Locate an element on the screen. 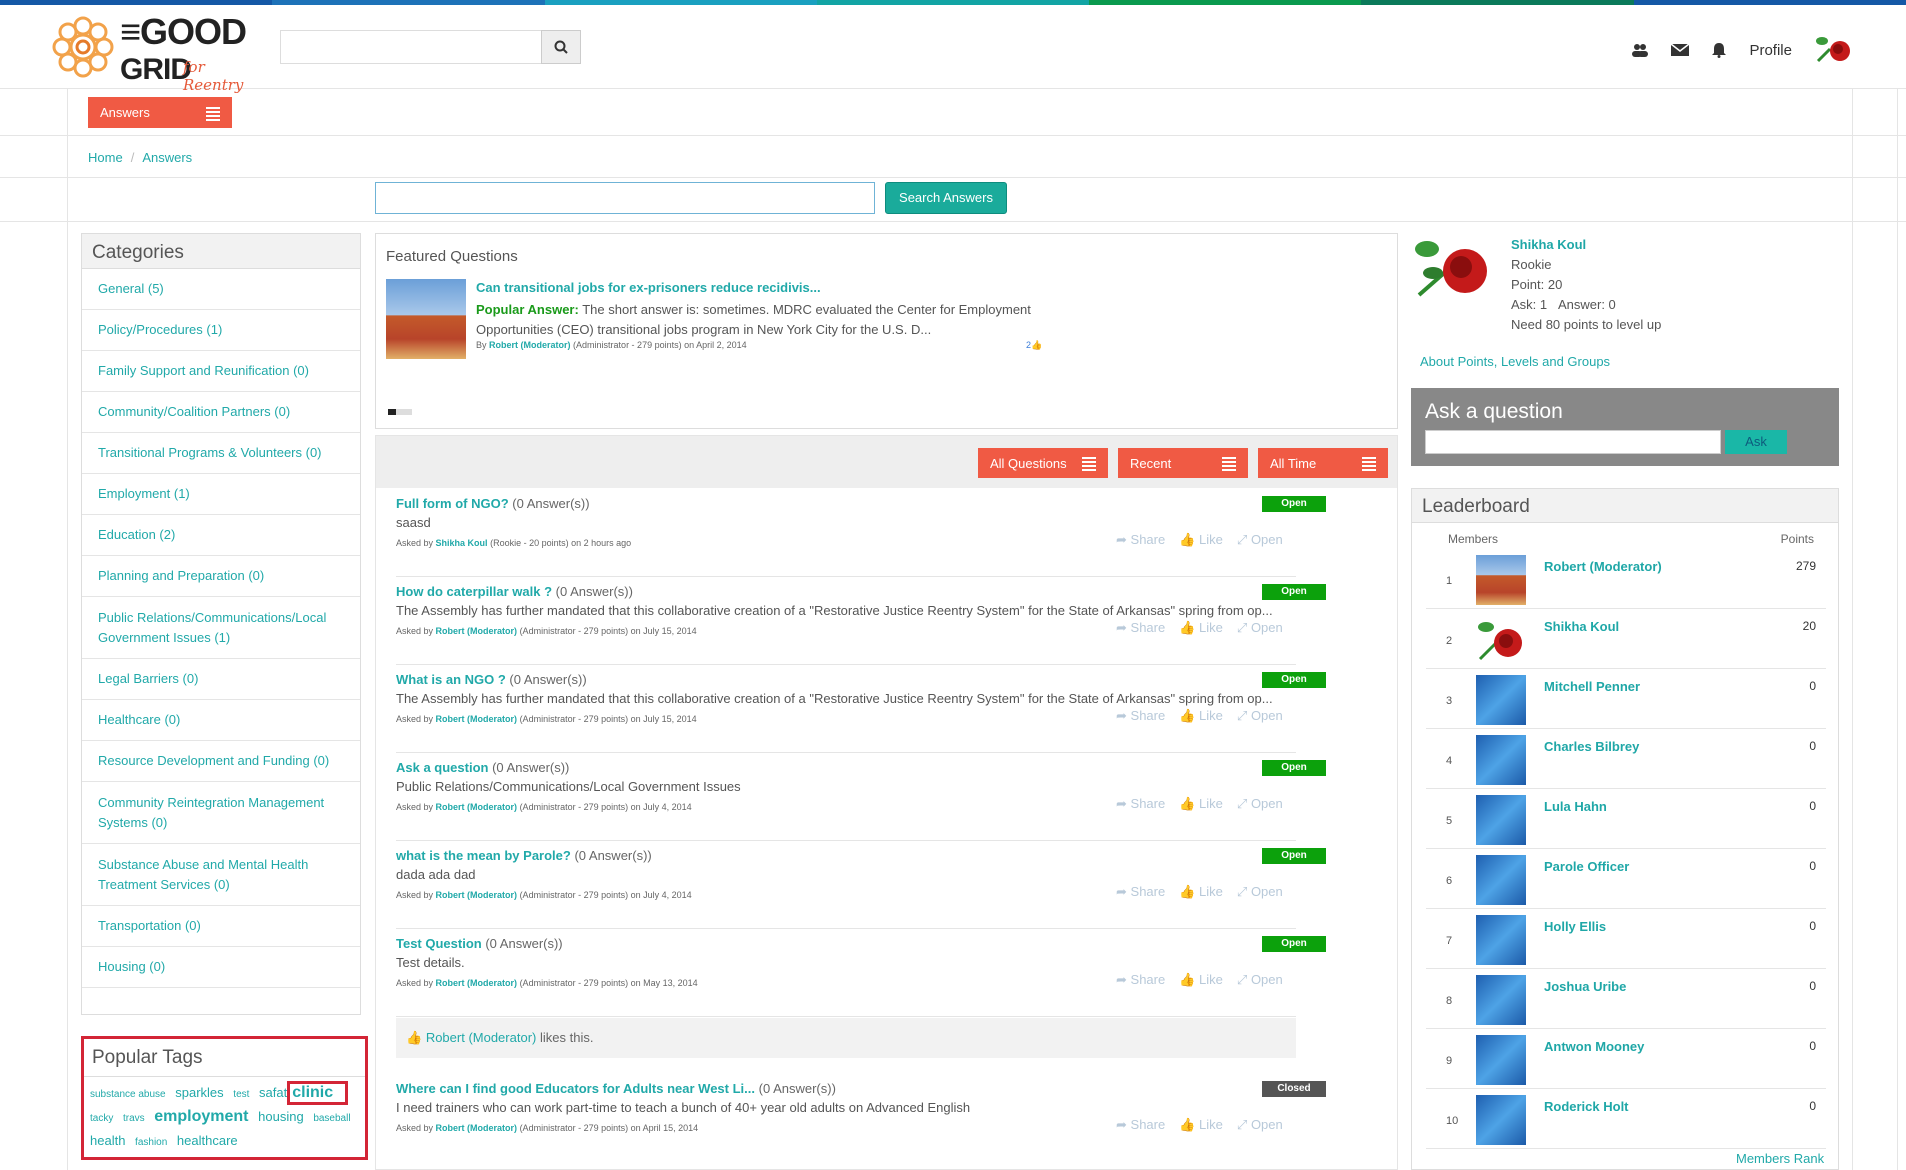 Image resolution: width=1906 pixels, height=1170 pixels. category-link: Policy/Procedures (1) is located at coordinates (160, 330).